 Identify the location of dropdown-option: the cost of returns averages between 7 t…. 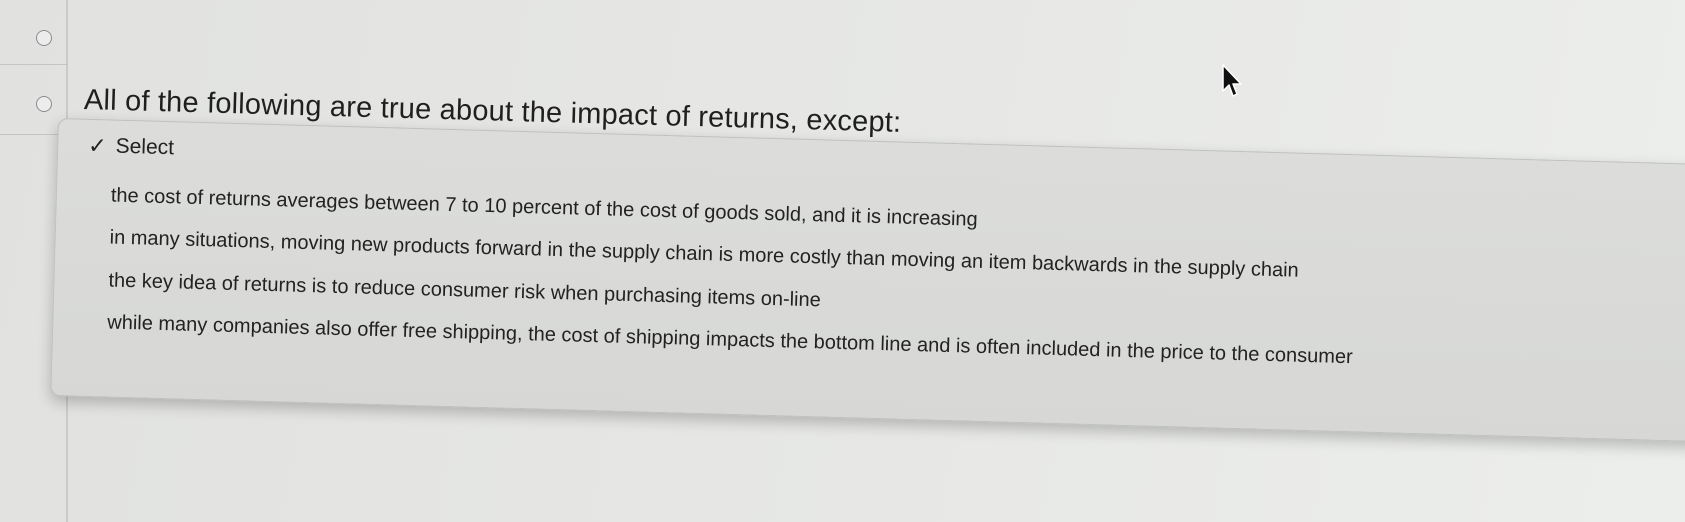
(544, 208).